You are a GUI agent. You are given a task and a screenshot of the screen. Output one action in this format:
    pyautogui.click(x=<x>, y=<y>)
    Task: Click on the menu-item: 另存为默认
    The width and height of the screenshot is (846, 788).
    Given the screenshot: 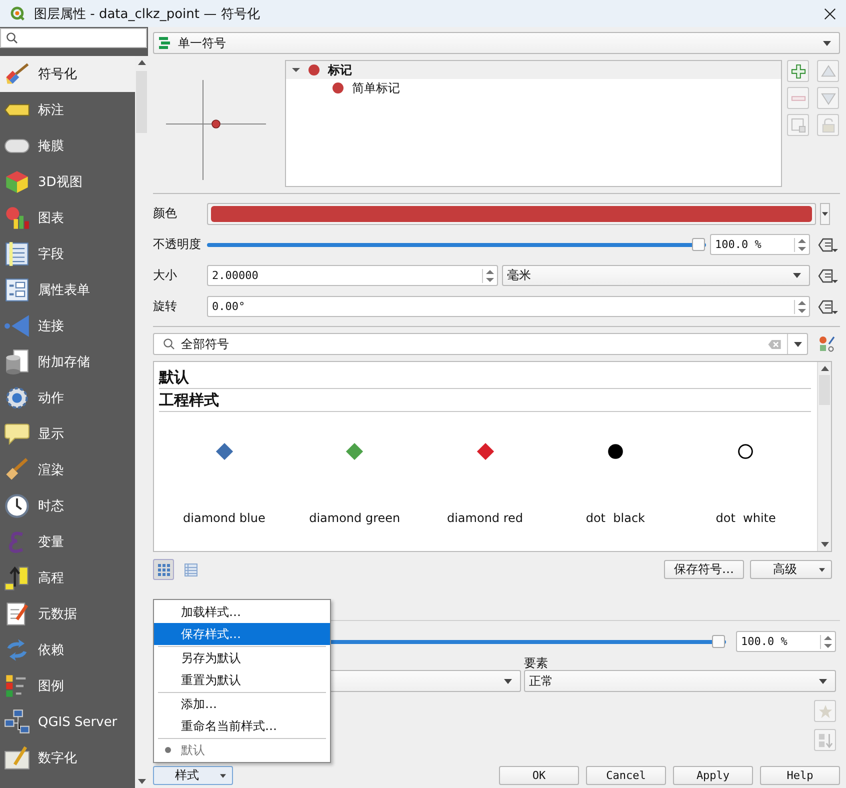 What is the action you would take?
    pyautogui.click(x=242, y=658)
    